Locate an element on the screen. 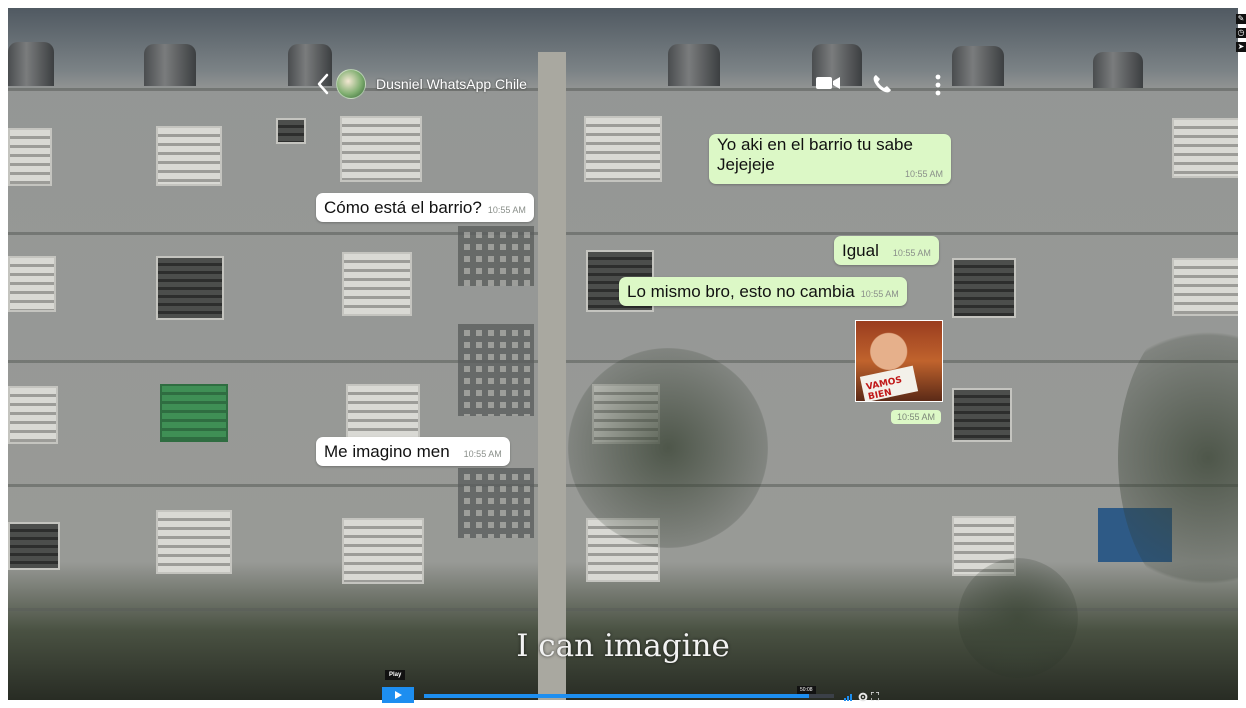  side-clock-icon: ◷ is located at coordinates (1241, 33).